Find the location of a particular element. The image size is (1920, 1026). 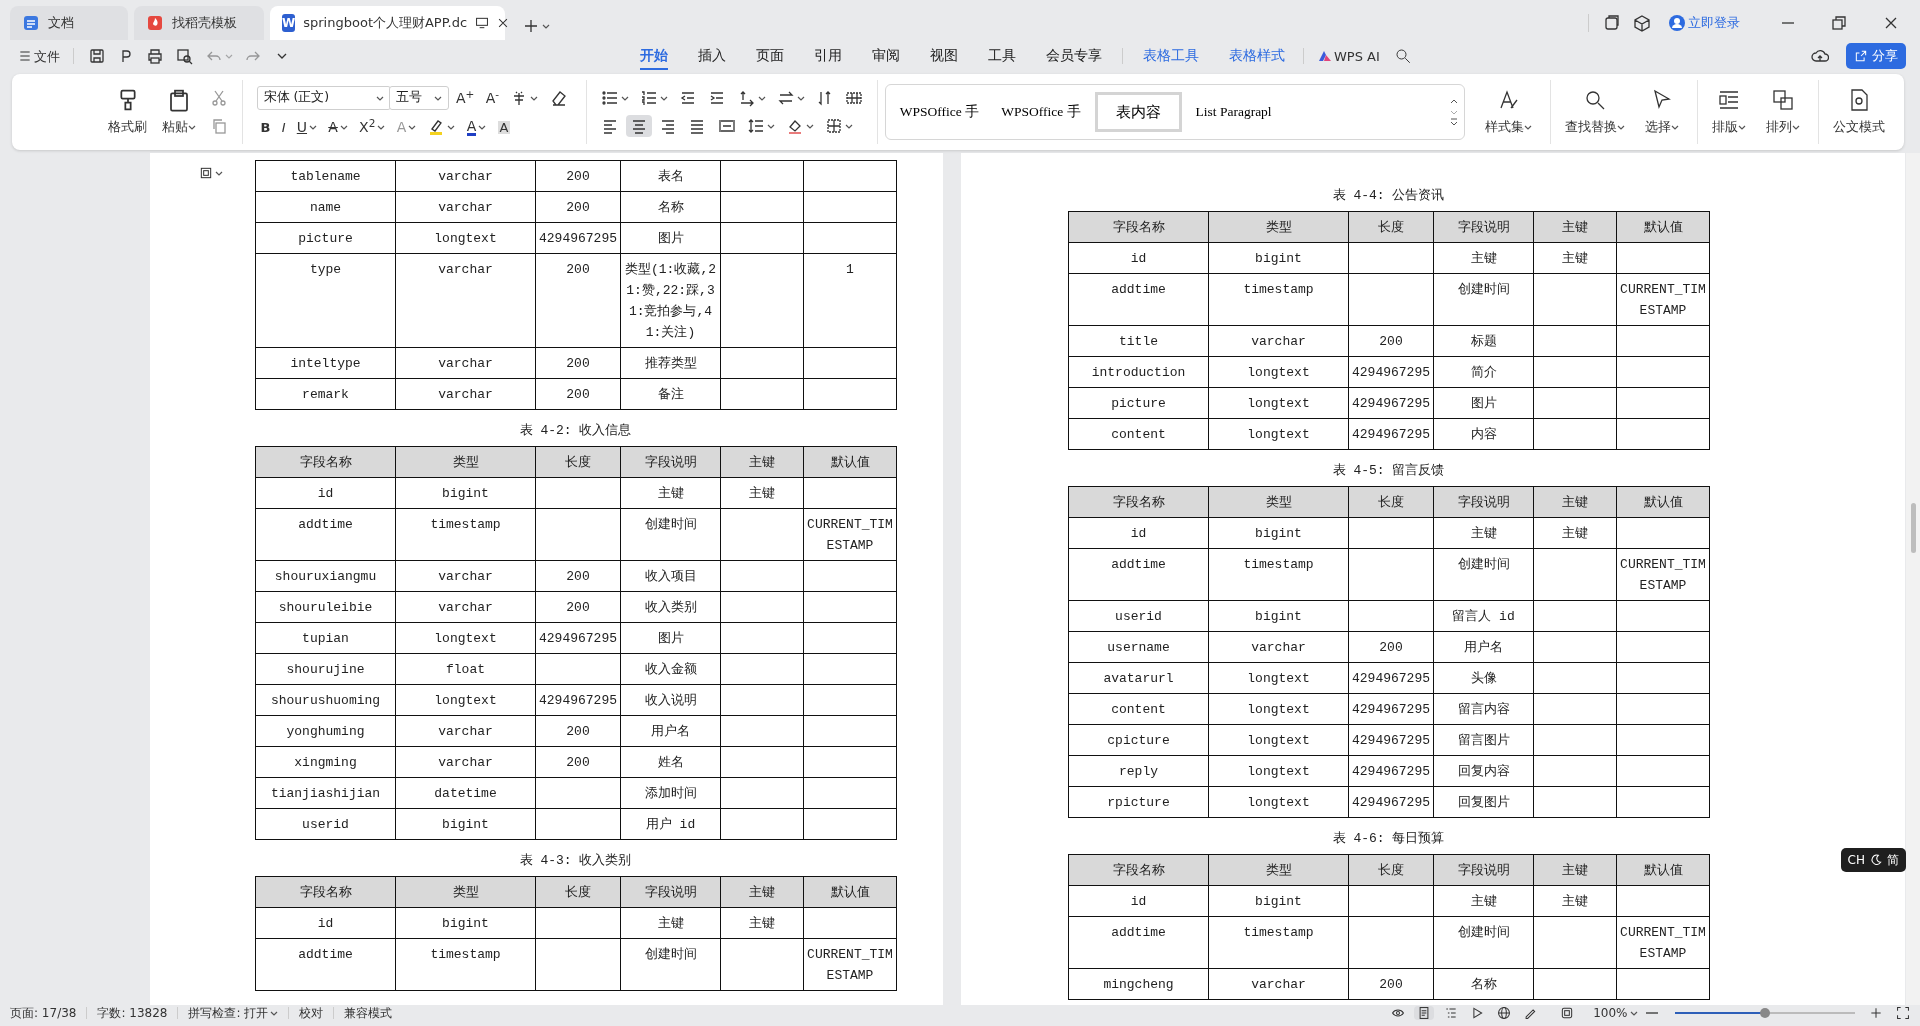

table-cell: varchar is located at coordinates (1278, 985).